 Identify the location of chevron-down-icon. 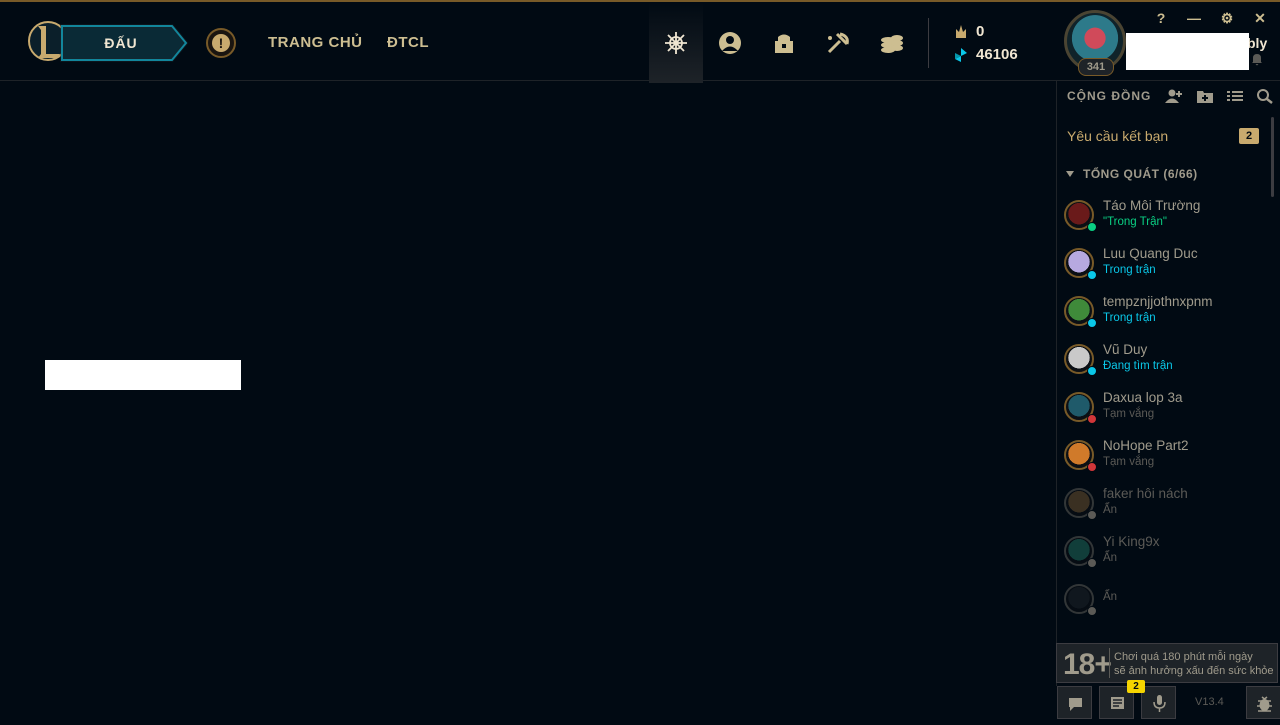
(1070, 174).